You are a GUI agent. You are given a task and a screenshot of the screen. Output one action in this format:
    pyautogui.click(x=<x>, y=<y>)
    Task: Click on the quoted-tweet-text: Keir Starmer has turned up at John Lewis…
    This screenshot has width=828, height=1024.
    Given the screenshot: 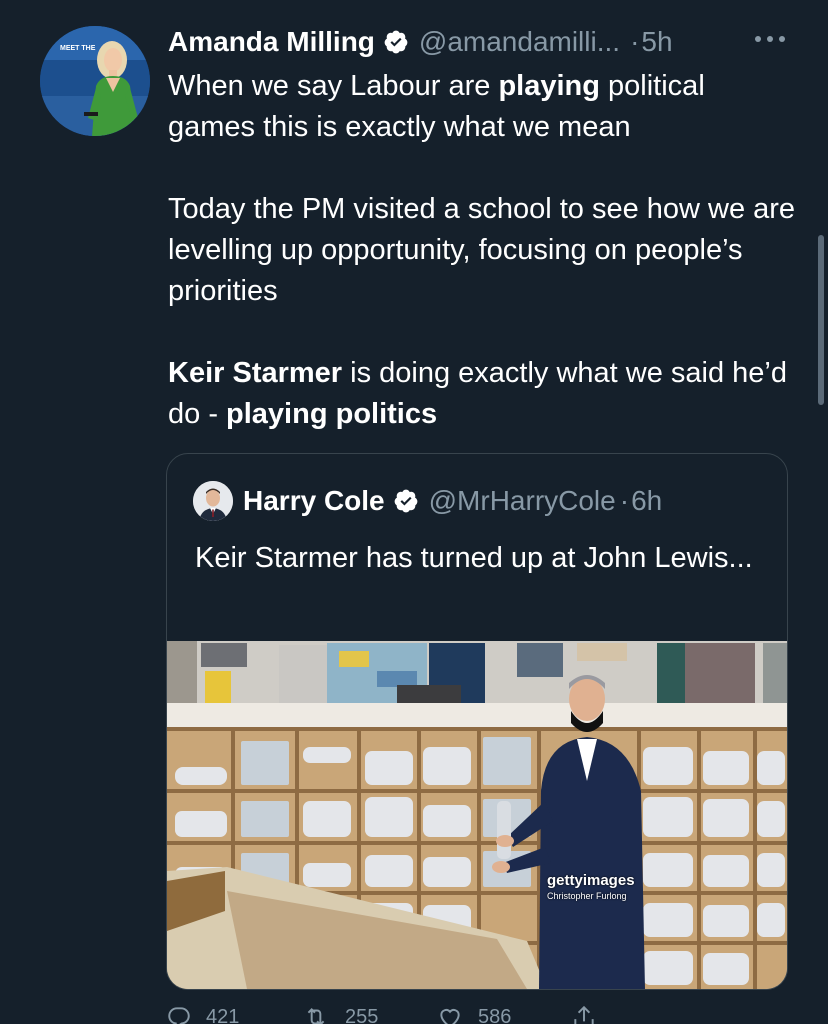 What is the action you would take?
    pyautogui.click(x=474, y=558)
    